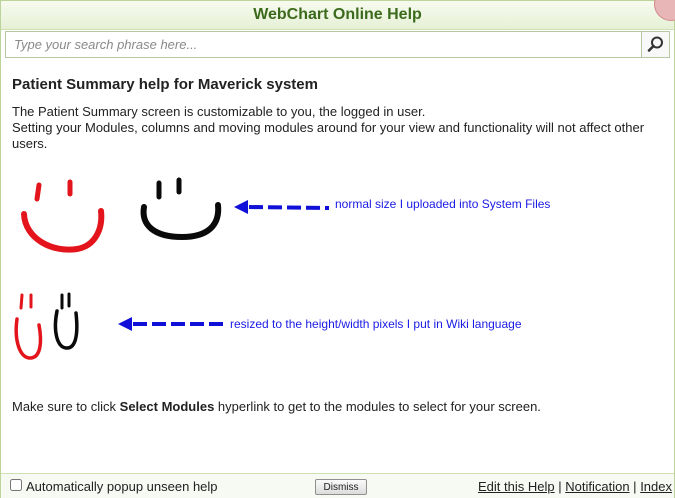 The width and height of the screenshot is (675, 498). What do you see at coordinates (66, 406) in the screenshot?
I see `instruction-prefix: Make sure to click` at bounding box center [66, 406].